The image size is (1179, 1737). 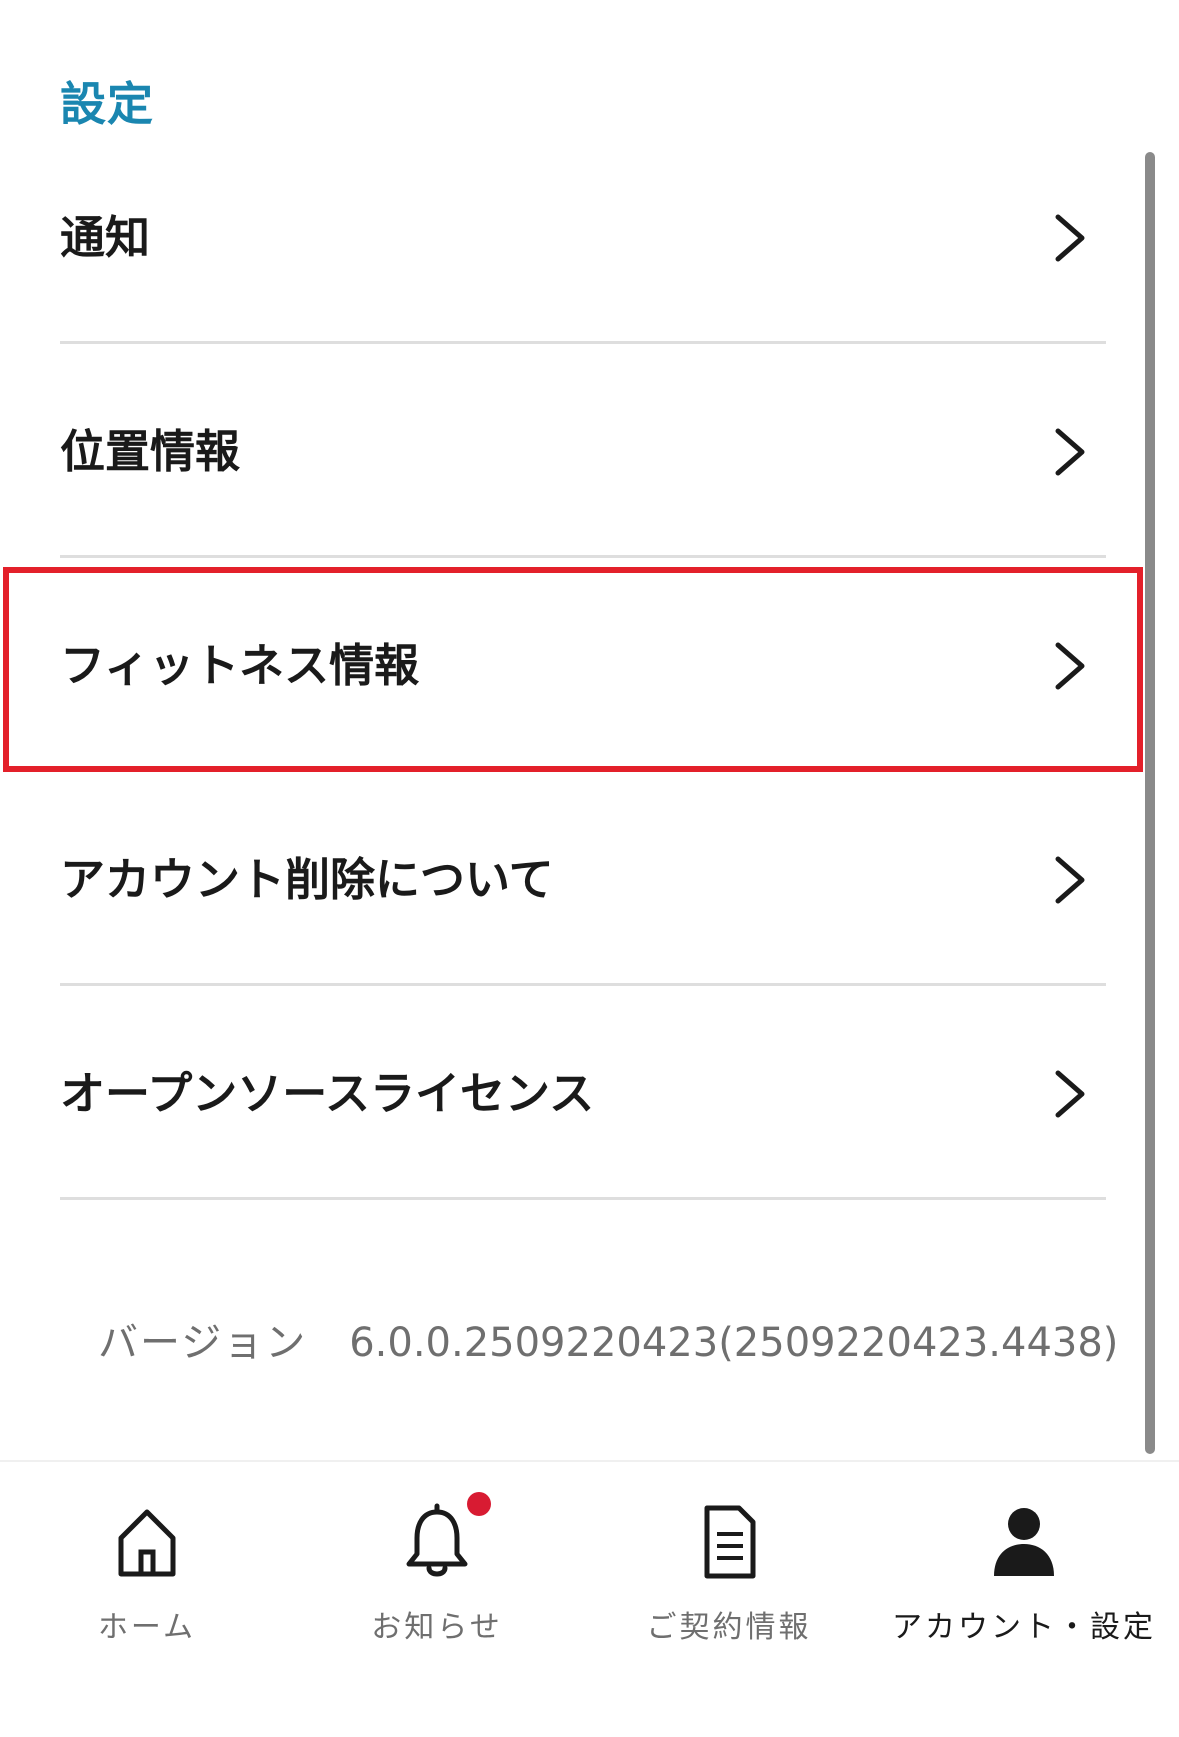 I want to click on version-label: バージョン, so click(x=203, y=1343).